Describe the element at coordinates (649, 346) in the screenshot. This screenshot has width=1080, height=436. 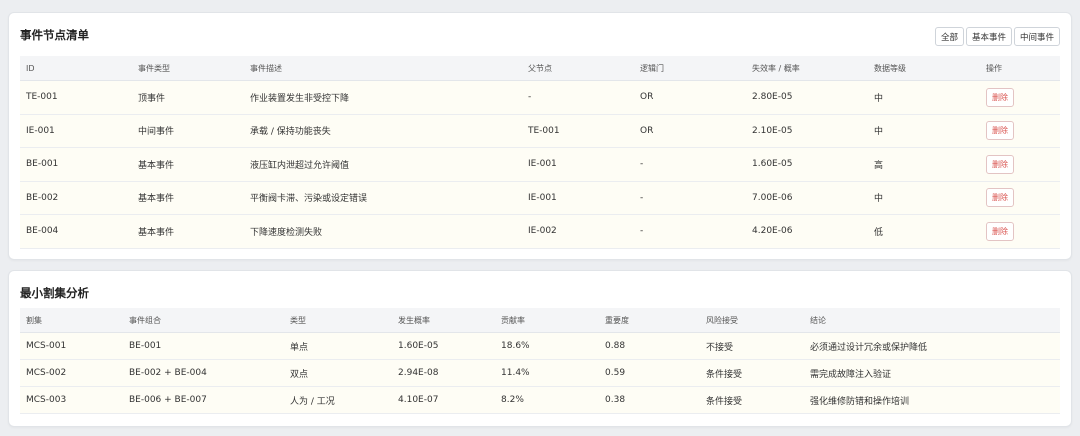
I see `importance: 0.88` at that location.